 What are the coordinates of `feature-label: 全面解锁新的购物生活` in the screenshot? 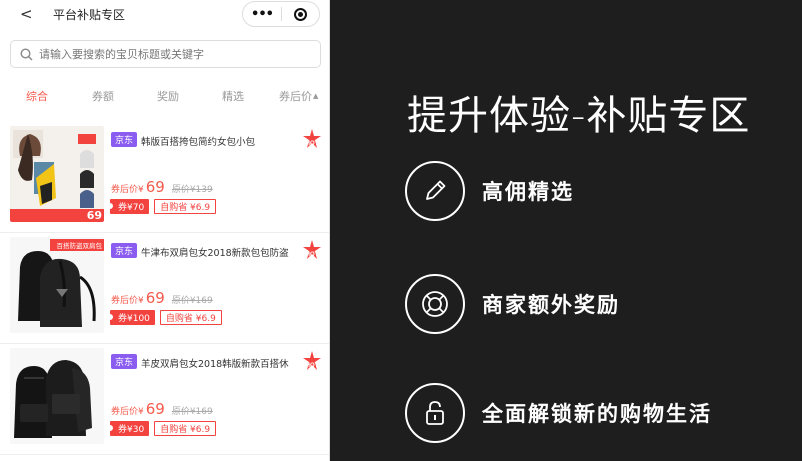 It's located at (597, 414).